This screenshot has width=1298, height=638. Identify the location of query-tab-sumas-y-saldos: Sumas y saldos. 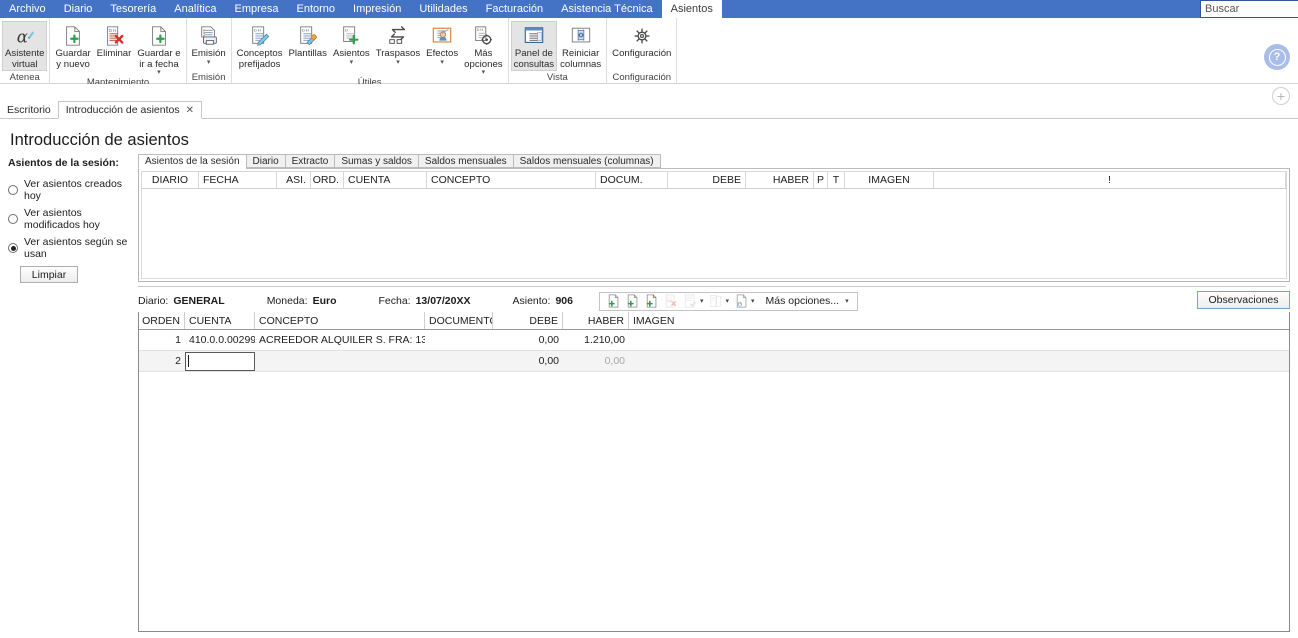
(376, 161).